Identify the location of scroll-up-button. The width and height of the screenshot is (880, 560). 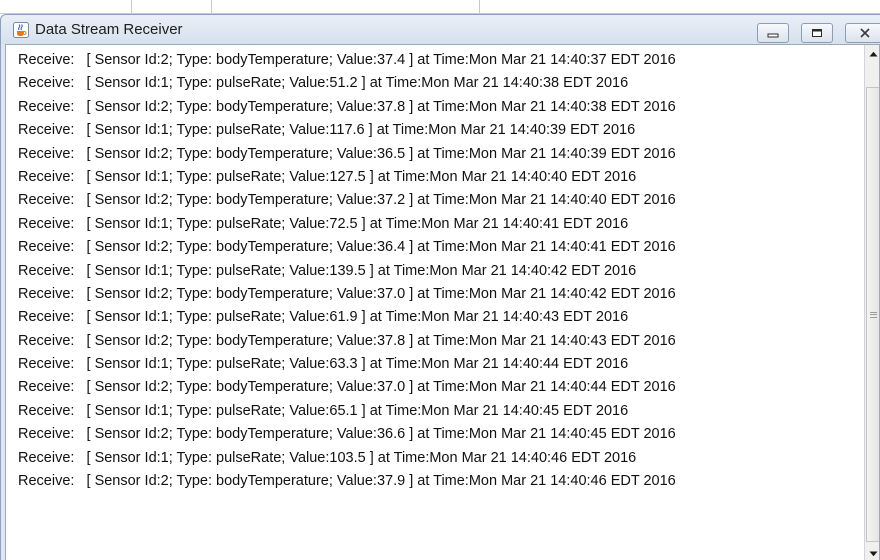
(872, 53).